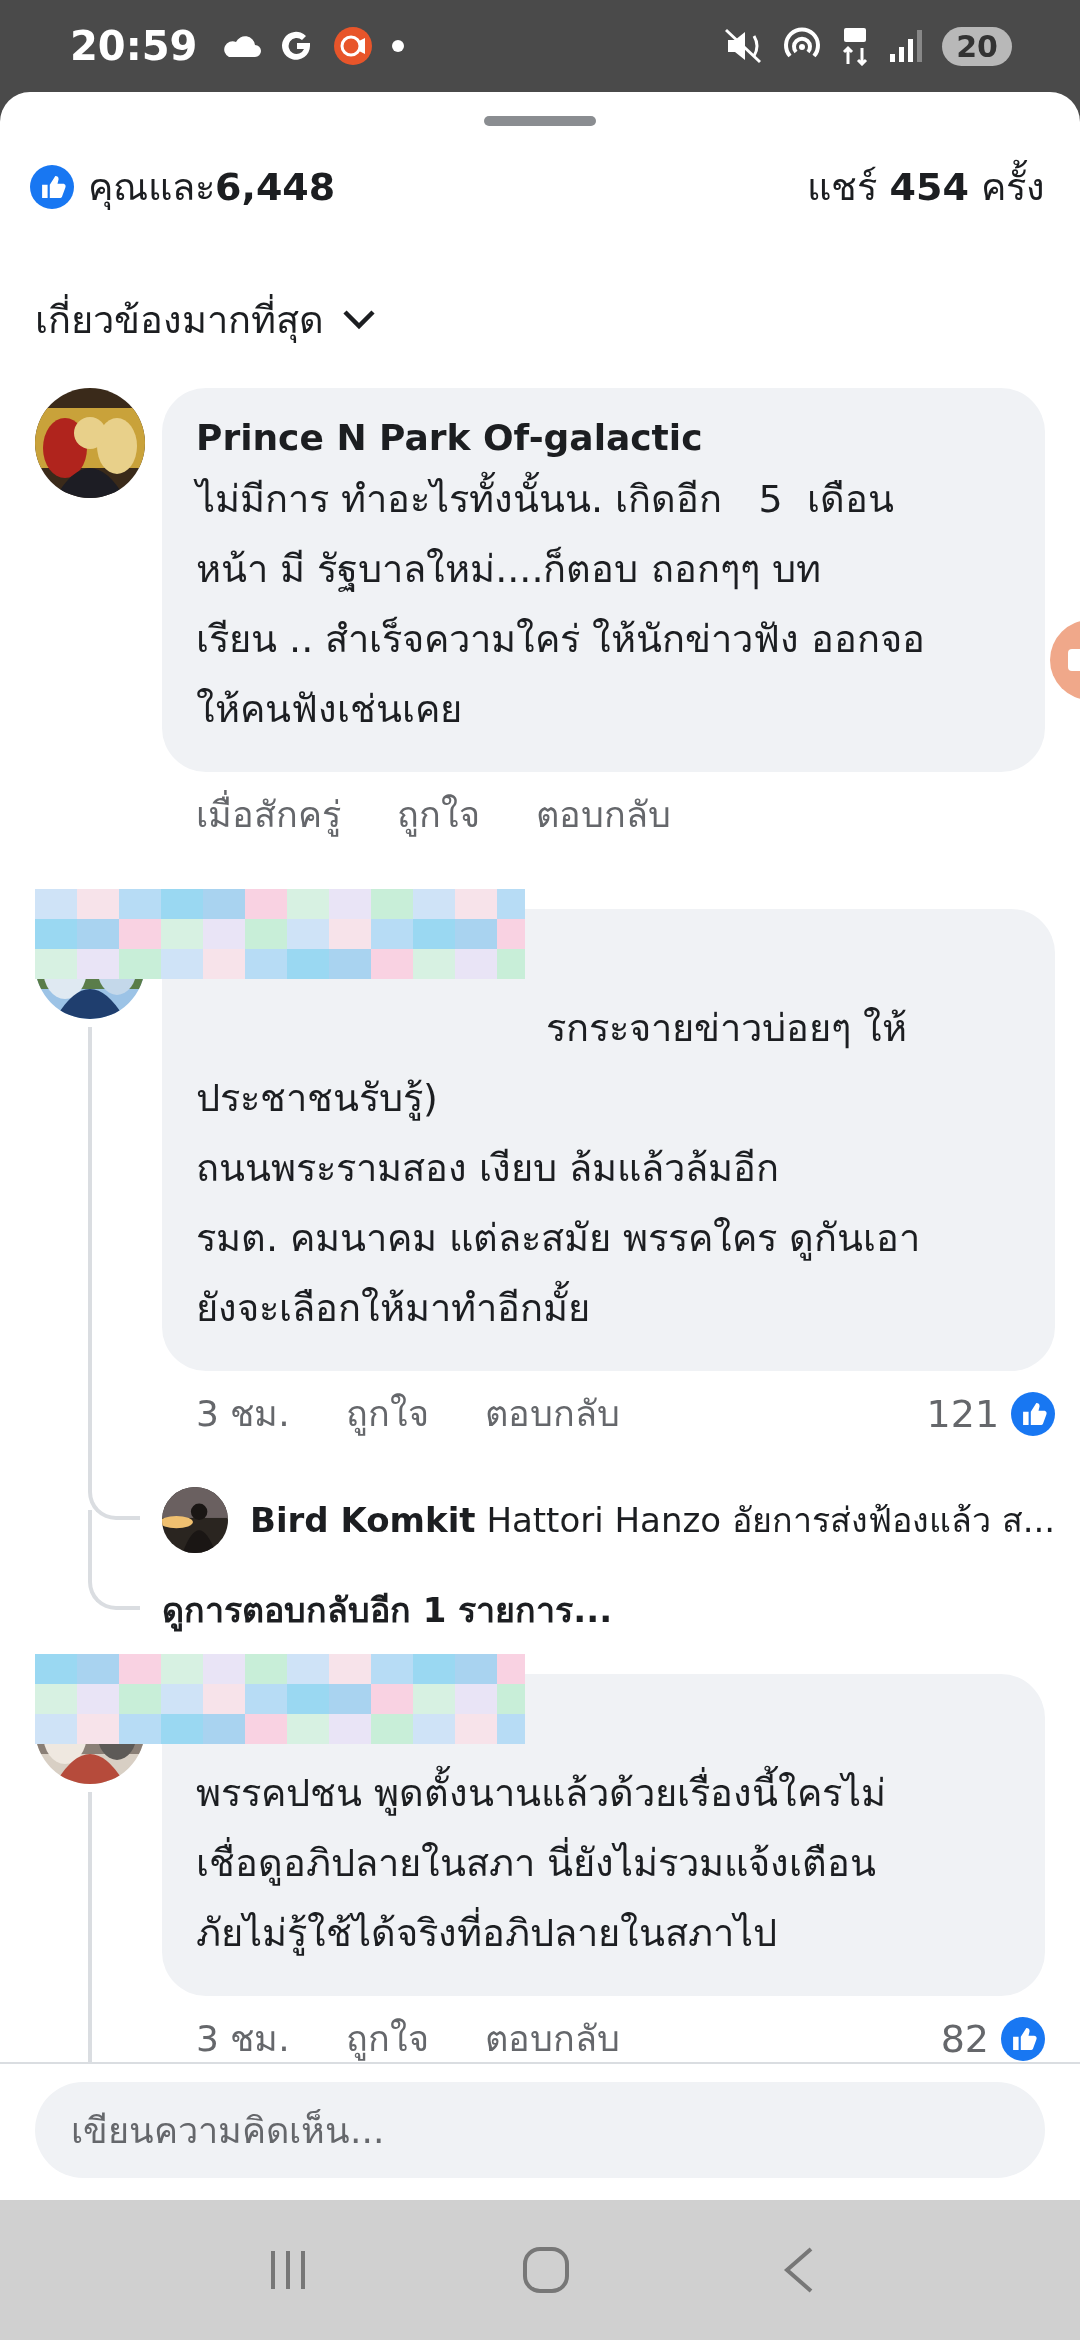  I want to click on sort-dropdown: เกี่ยวข้องมากที่สุด, so click(205, 319).